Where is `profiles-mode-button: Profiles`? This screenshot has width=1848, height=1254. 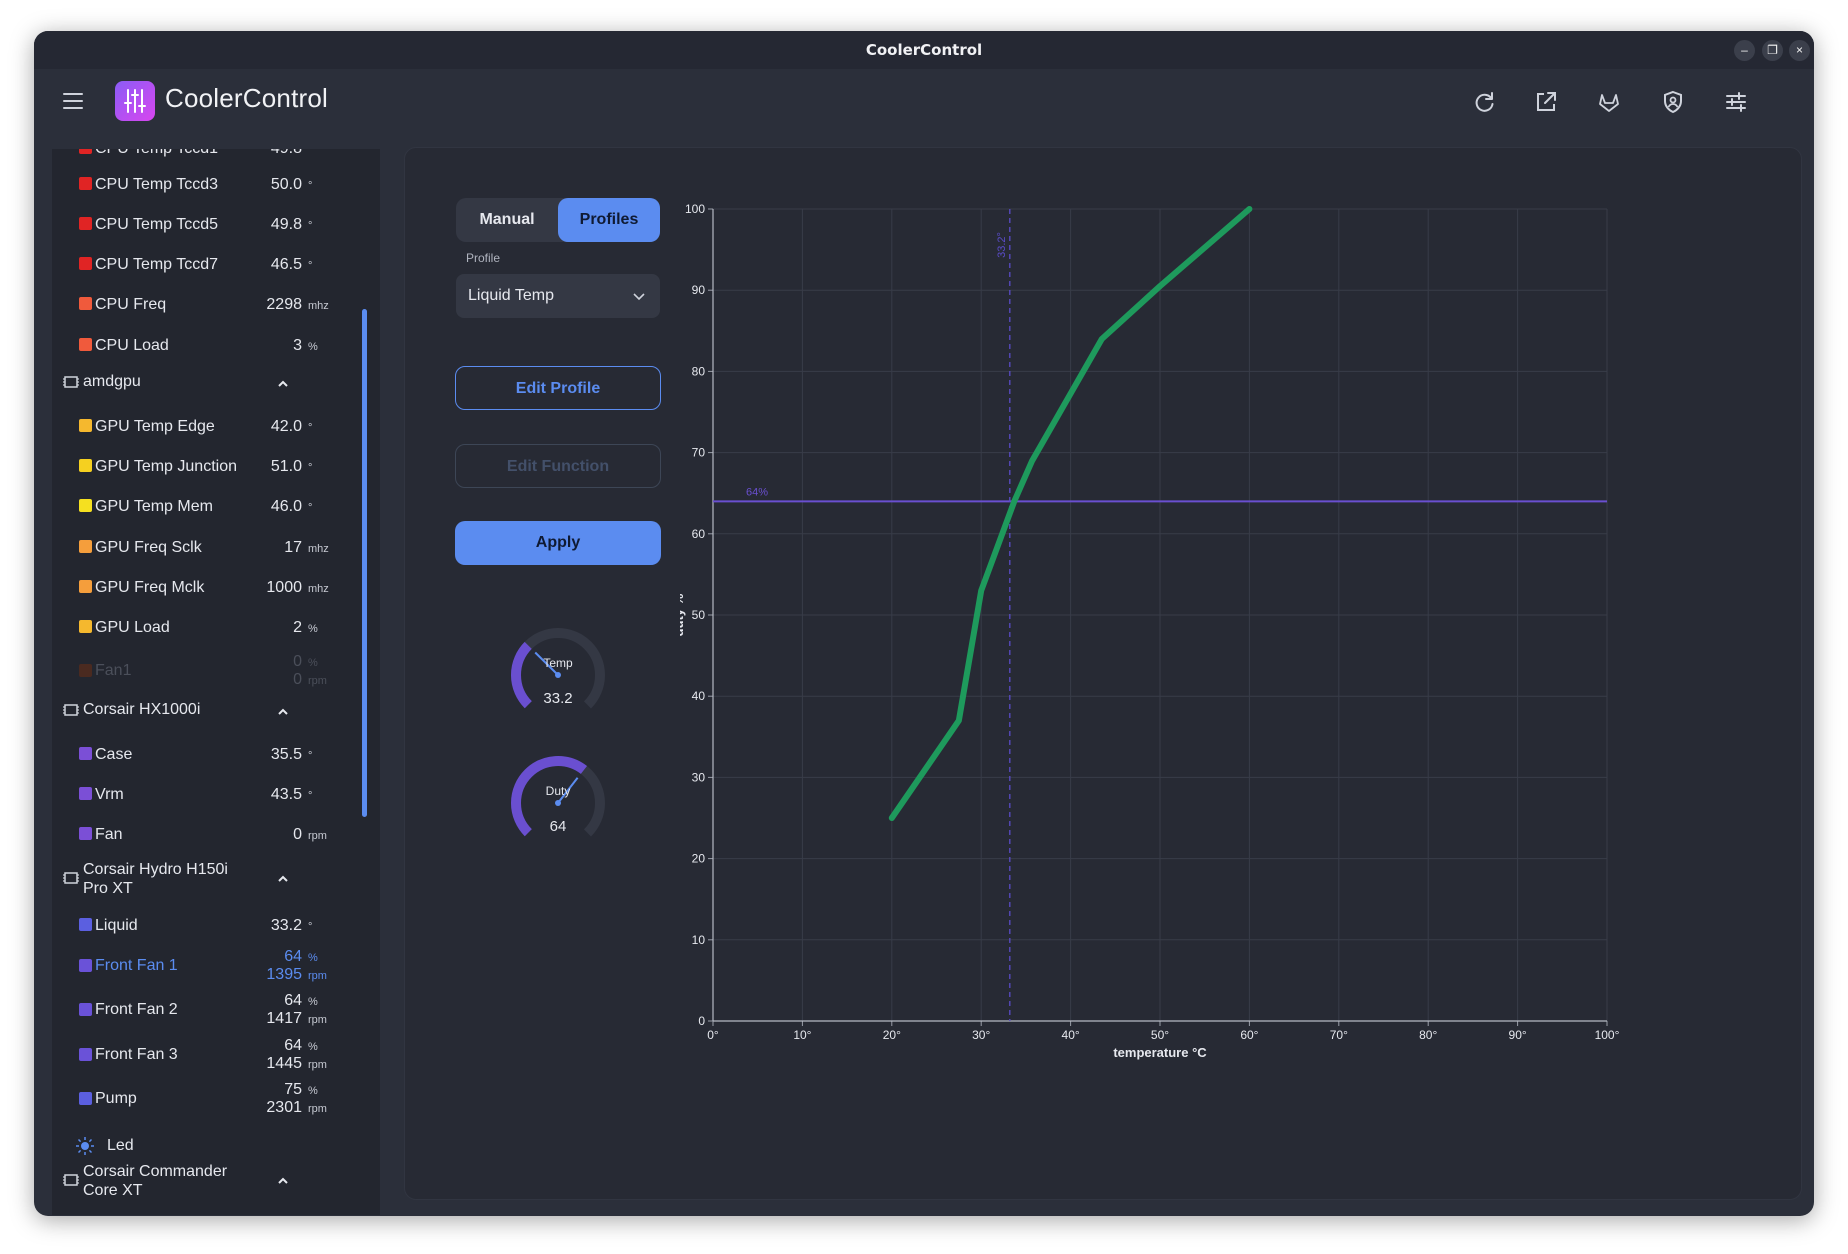 profiles-mode-button: Profiles is located at coordinates (609, 220).